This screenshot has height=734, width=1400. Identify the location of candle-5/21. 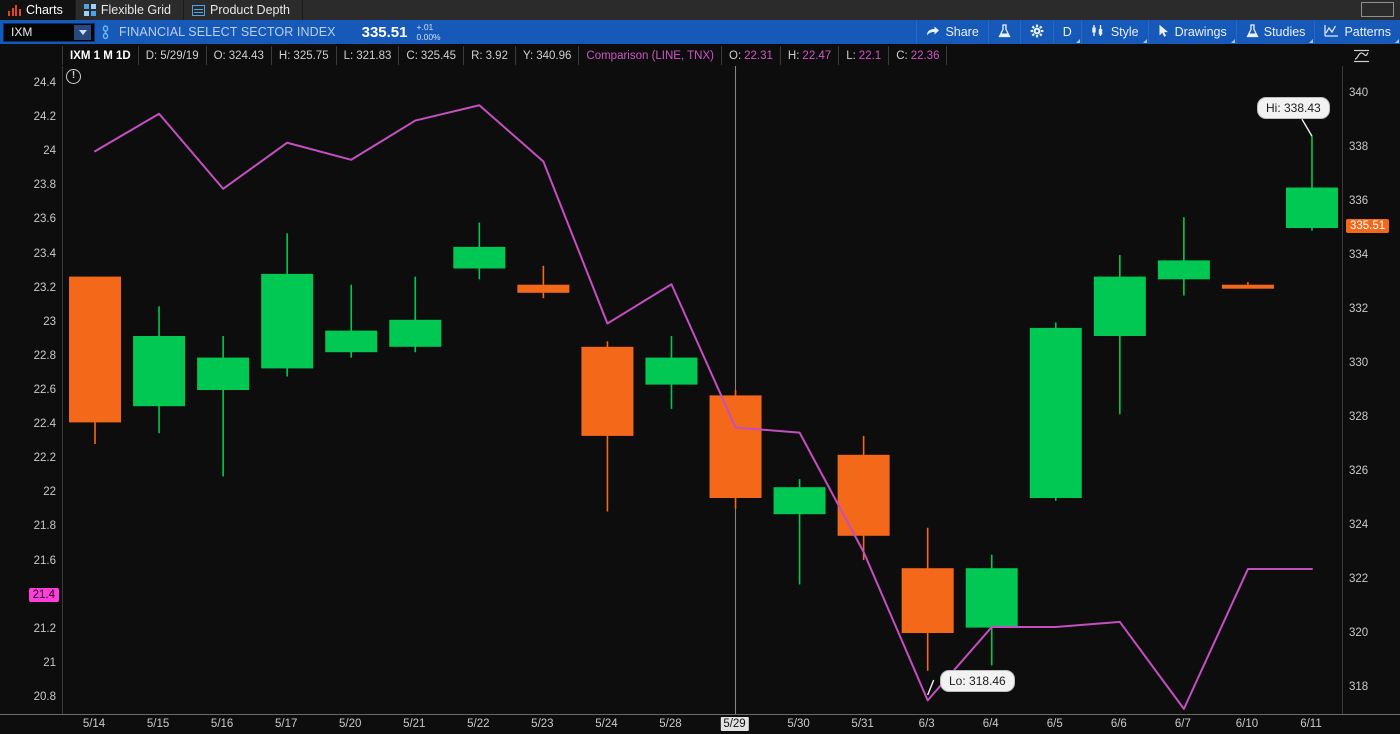
(415, 314).